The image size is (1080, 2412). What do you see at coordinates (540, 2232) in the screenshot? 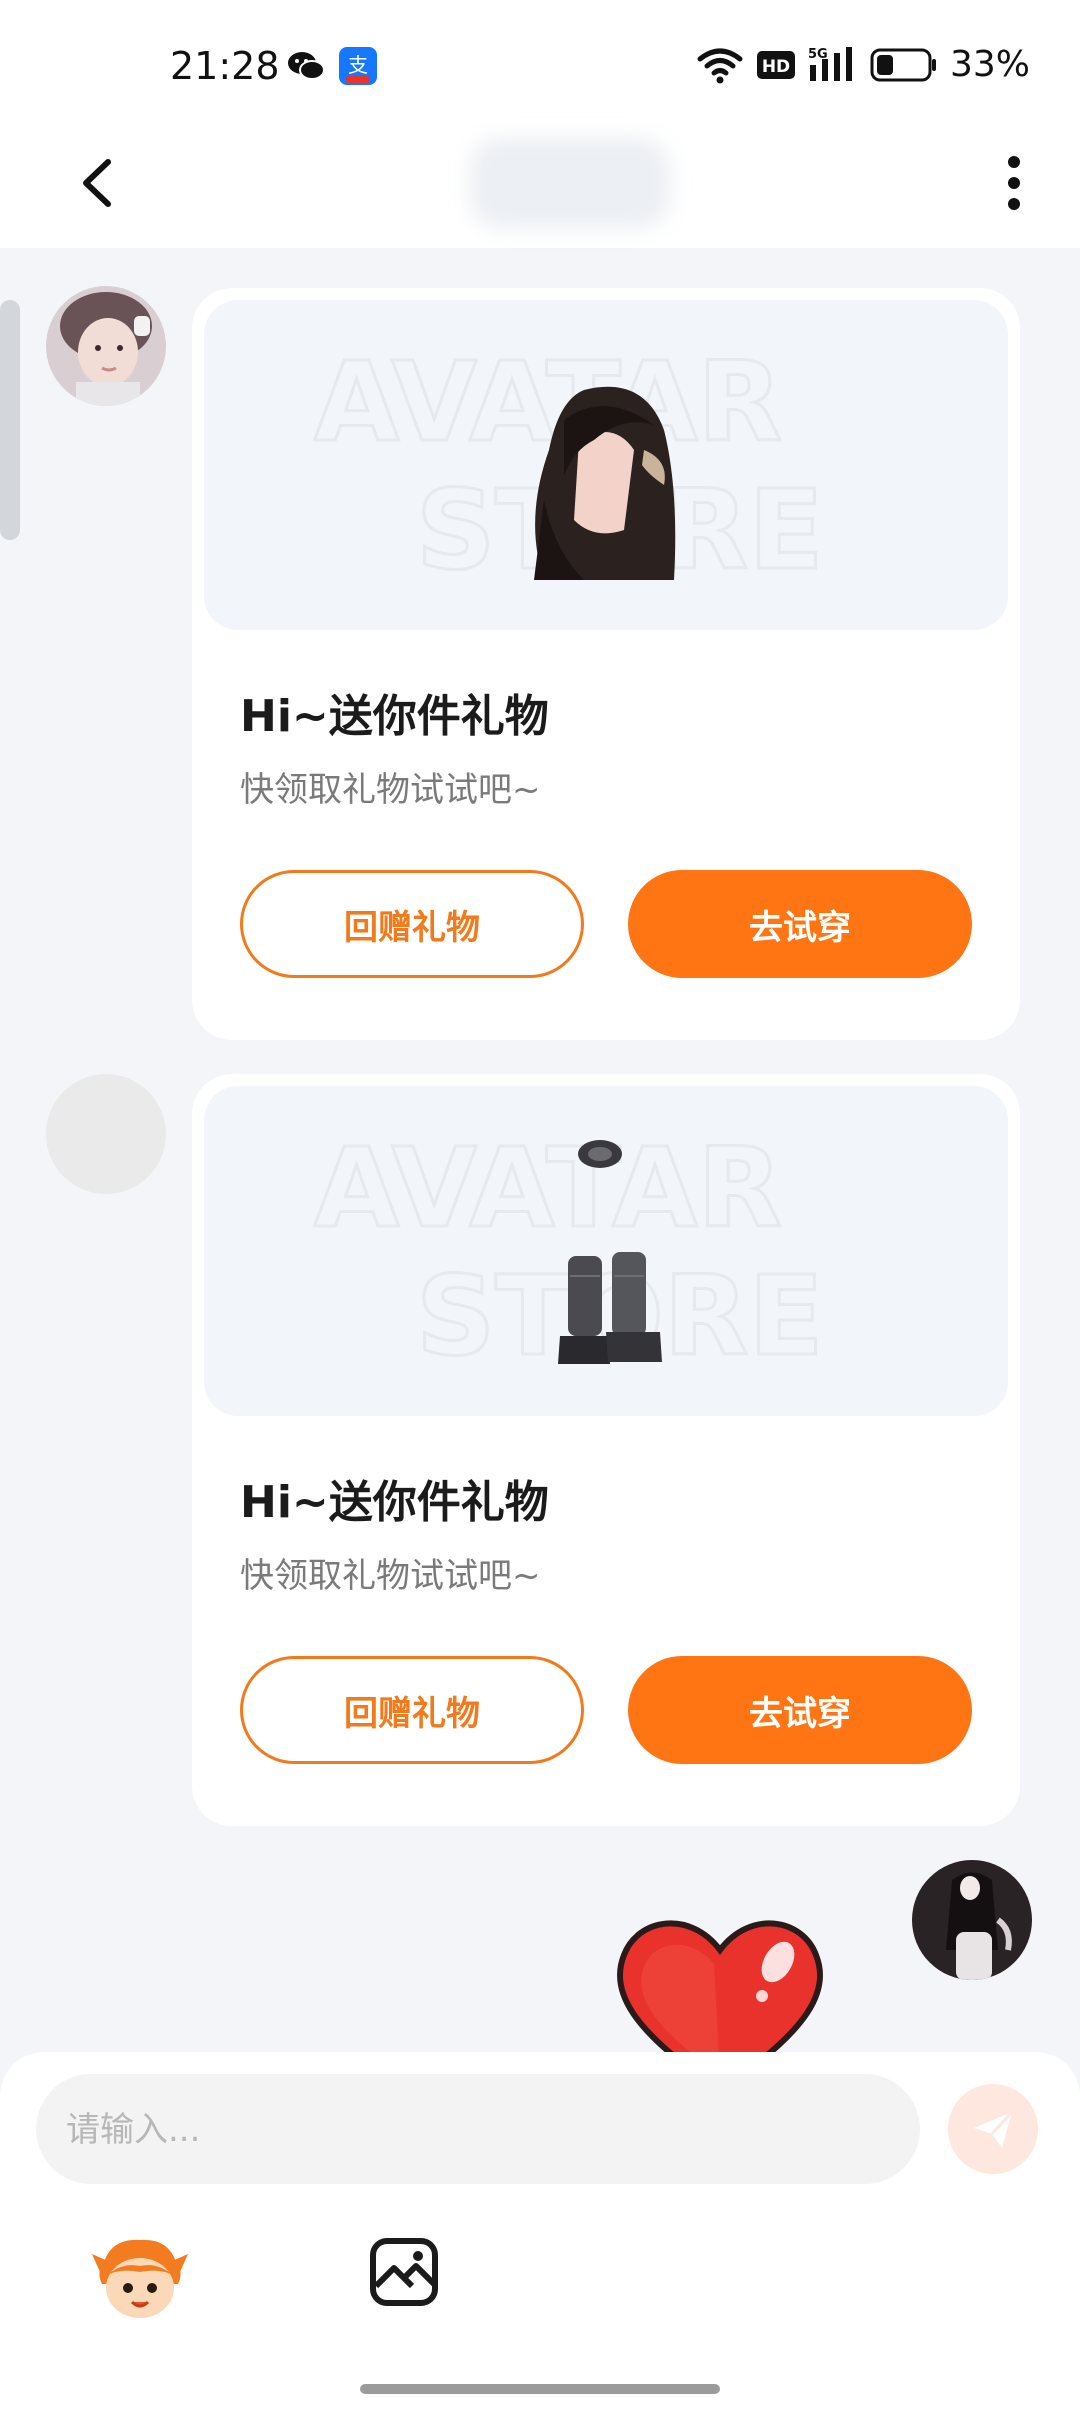
I see `input-panel` at bounding box center [540, 2232].